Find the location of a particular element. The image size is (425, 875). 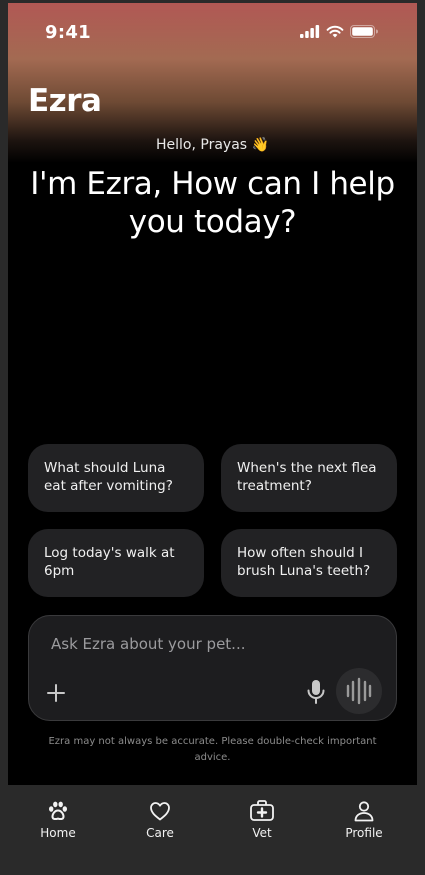

voice-waveform-icon is located at coordinates (359, 691).